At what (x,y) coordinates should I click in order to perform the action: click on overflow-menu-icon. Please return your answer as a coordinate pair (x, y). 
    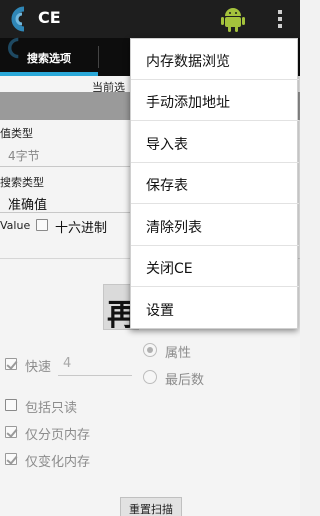
    Looking at the image, I should click on (280, 19).